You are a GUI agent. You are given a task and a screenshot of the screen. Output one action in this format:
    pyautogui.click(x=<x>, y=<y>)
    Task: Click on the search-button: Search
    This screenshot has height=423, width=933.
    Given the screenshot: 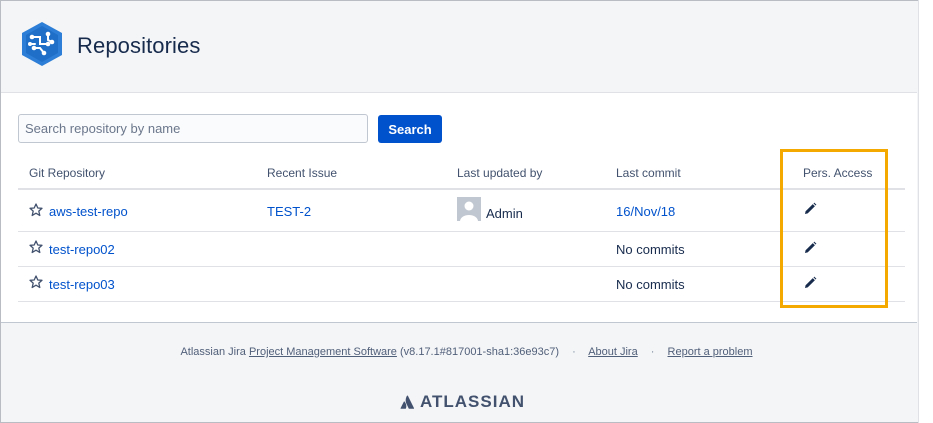 What is the action you would take?
    pyautogui.click(x=410, y=129)
    